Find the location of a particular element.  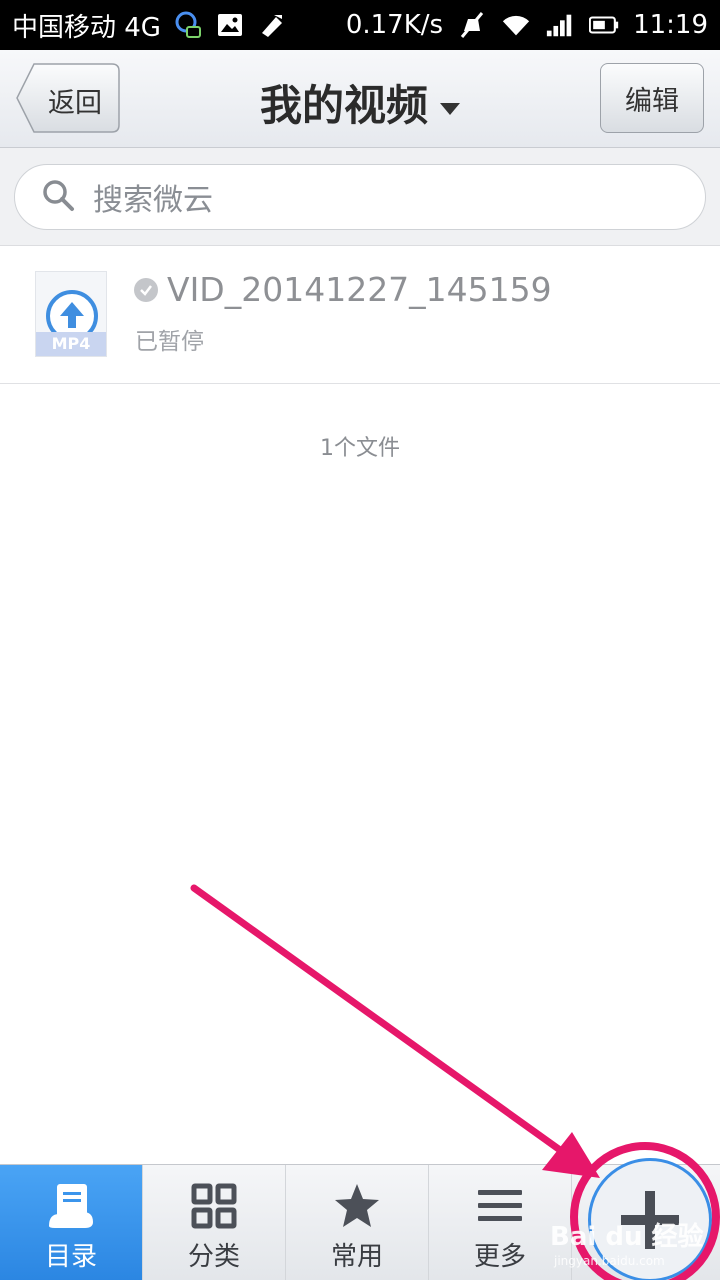

file-count: 1个文件 is located at coordinates (360, 448).